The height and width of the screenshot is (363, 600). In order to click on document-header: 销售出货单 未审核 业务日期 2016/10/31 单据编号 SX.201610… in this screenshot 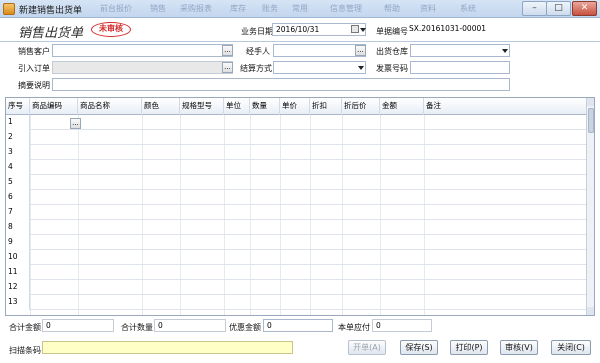, I will do `click(300, 30)`.